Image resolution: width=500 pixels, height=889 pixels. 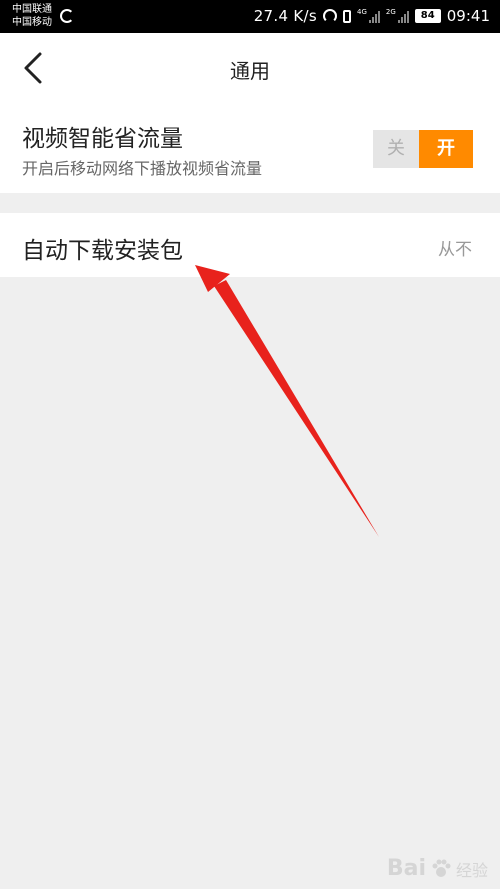 I want to click on smart-traffic-description: 开启后移动网络下播放视频省流量, so click(x=142, y=168).